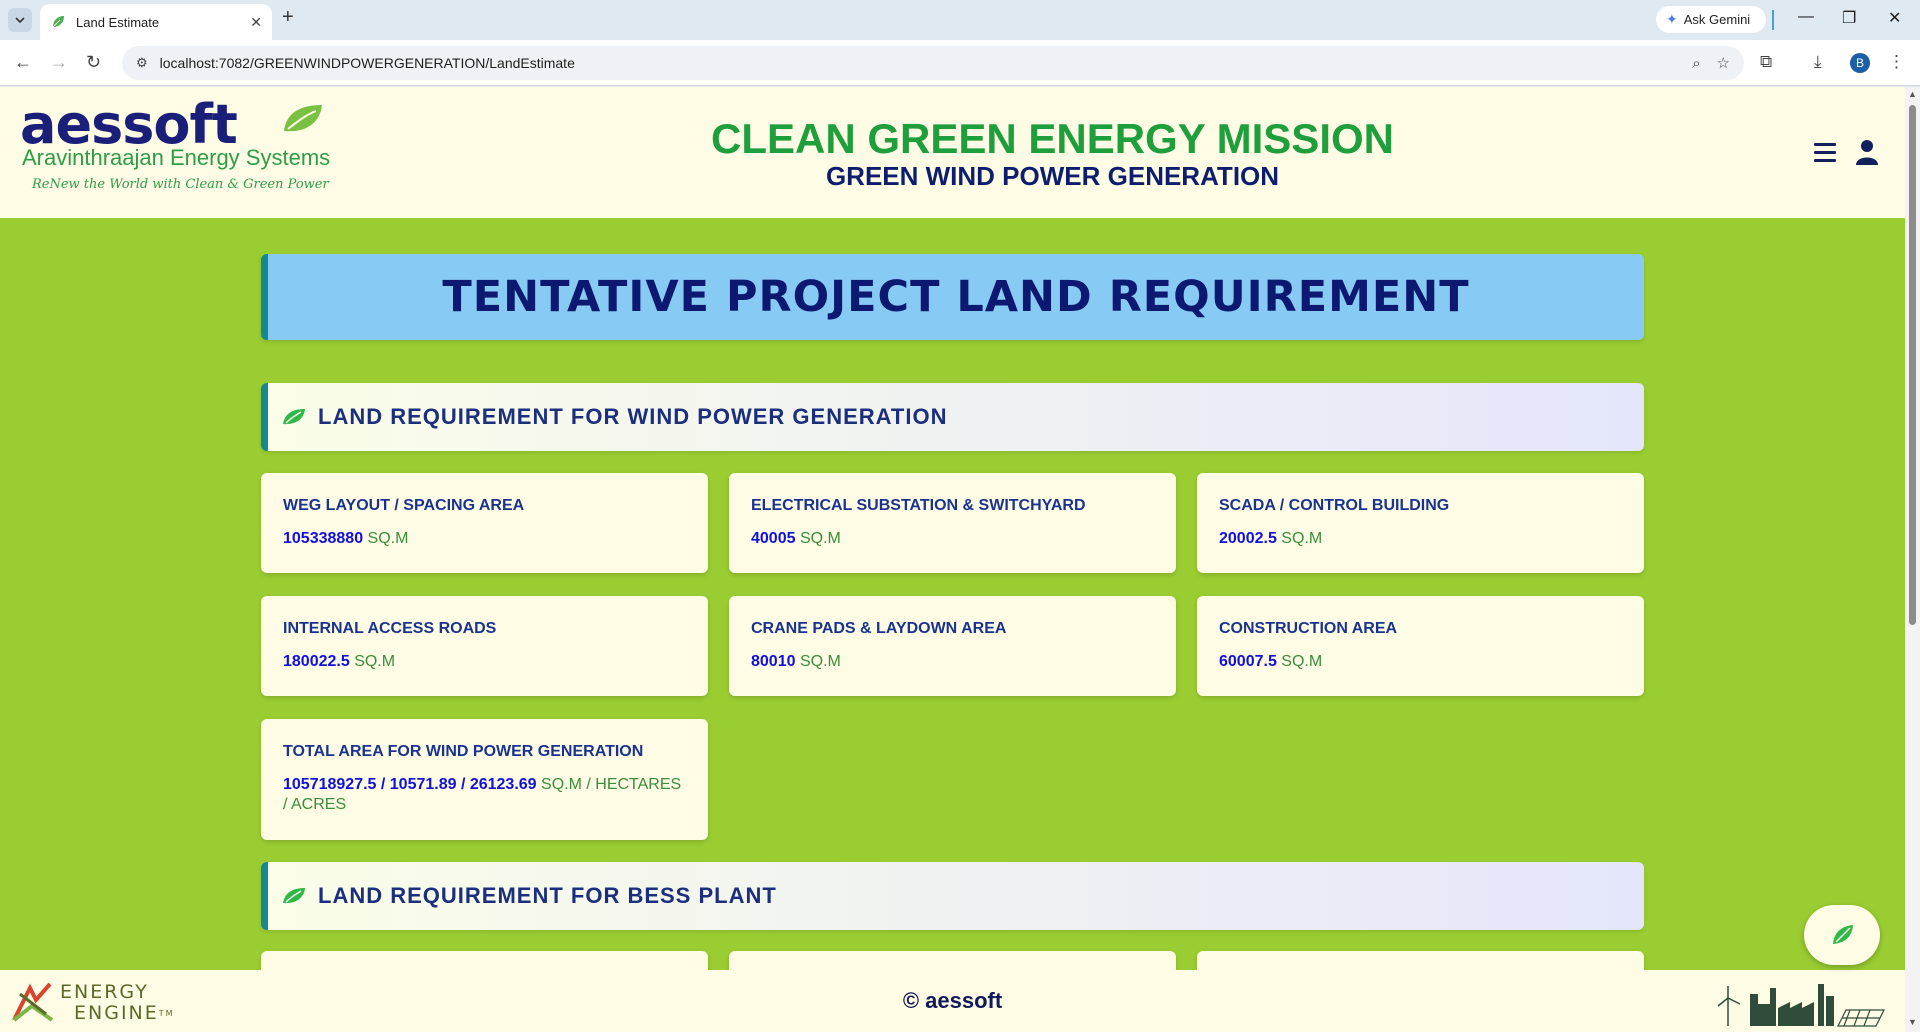 The width and height of the screenshot is (1920, 1032). I want to click on site-footer: ENERGY ENGINETM © aessoft, so click(952, 1001).